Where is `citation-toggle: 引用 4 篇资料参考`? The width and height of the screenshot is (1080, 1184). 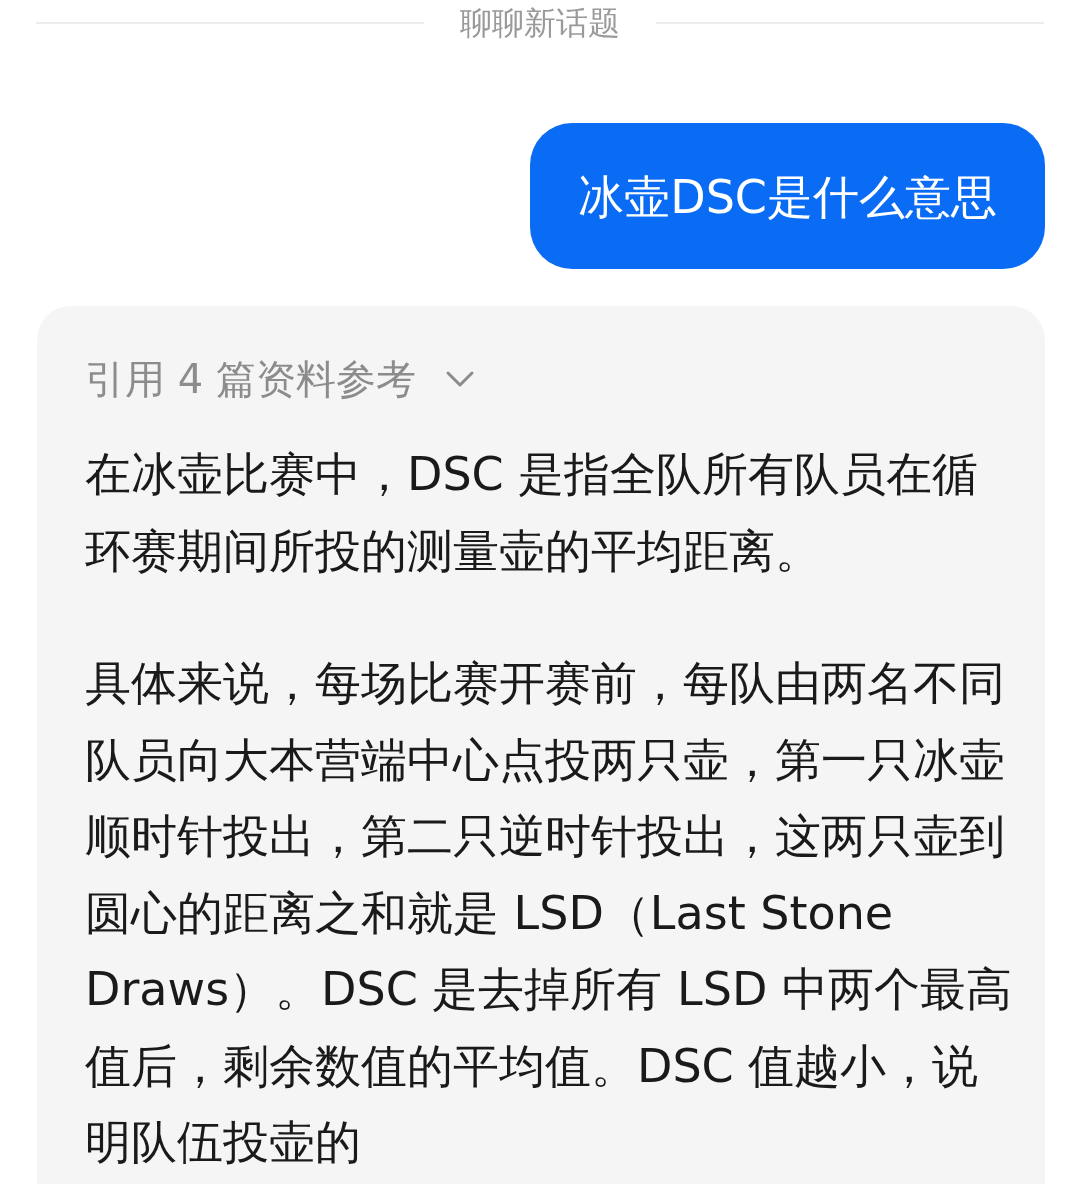
citation-toggle: 引用 4 篇资料参考 is located at coordinates (280, 379).